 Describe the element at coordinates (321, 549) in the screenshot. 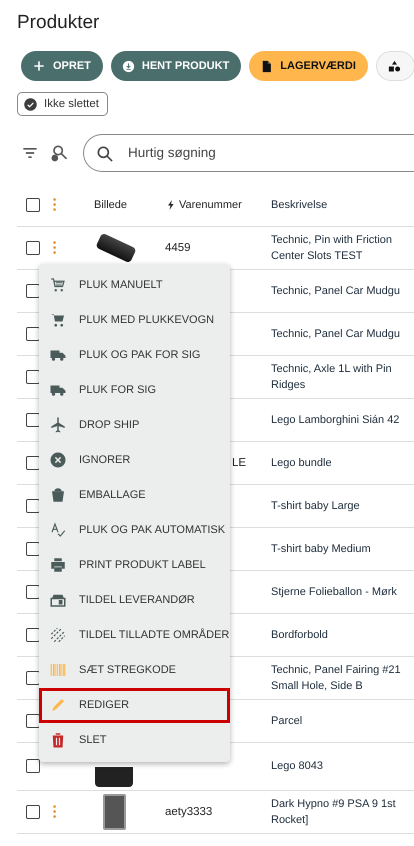

I see `description-cell-text: T-shirt baby Medium` at that location.